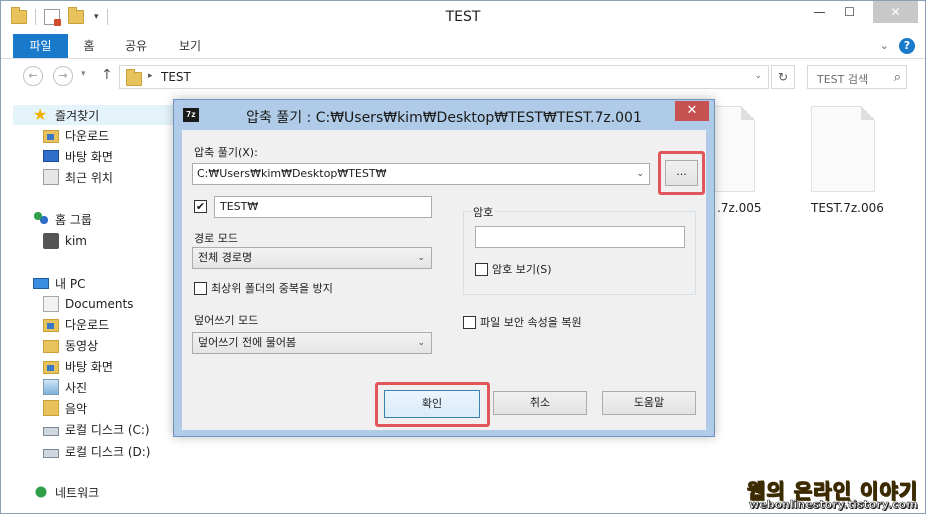  I want to click on restore-security-label: 파일 보안 속성을 복원, so click(531, 322).